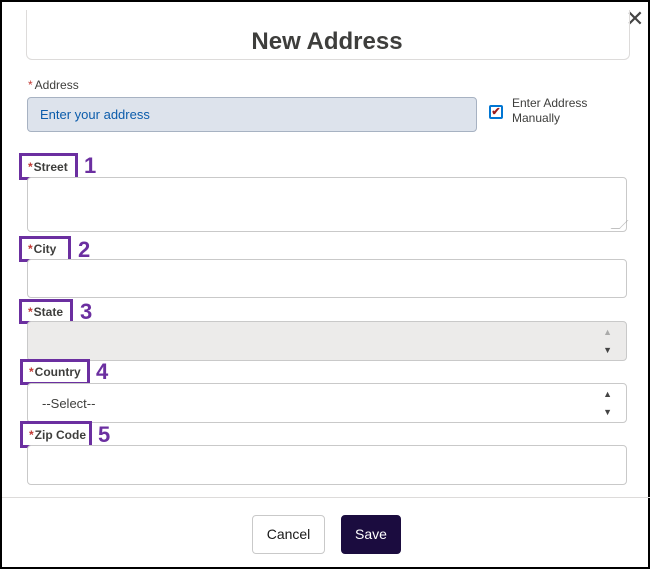  Describe the element at coordinates (550, 110) in the screenshot. I see `enter-manually-label: Enter Address Manually` at that location.